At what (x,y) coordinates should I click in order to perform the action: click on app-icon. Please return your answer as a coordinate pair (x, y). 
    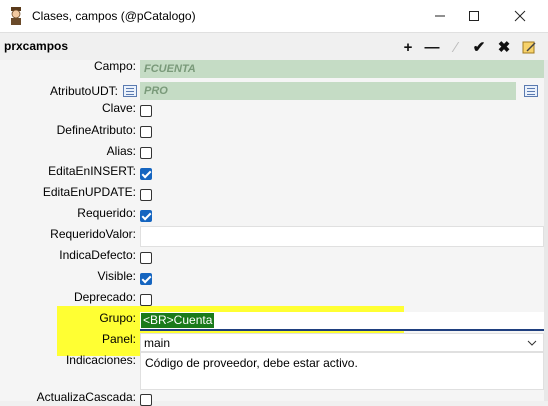
    Looking at the image, I should click on (16, 16).